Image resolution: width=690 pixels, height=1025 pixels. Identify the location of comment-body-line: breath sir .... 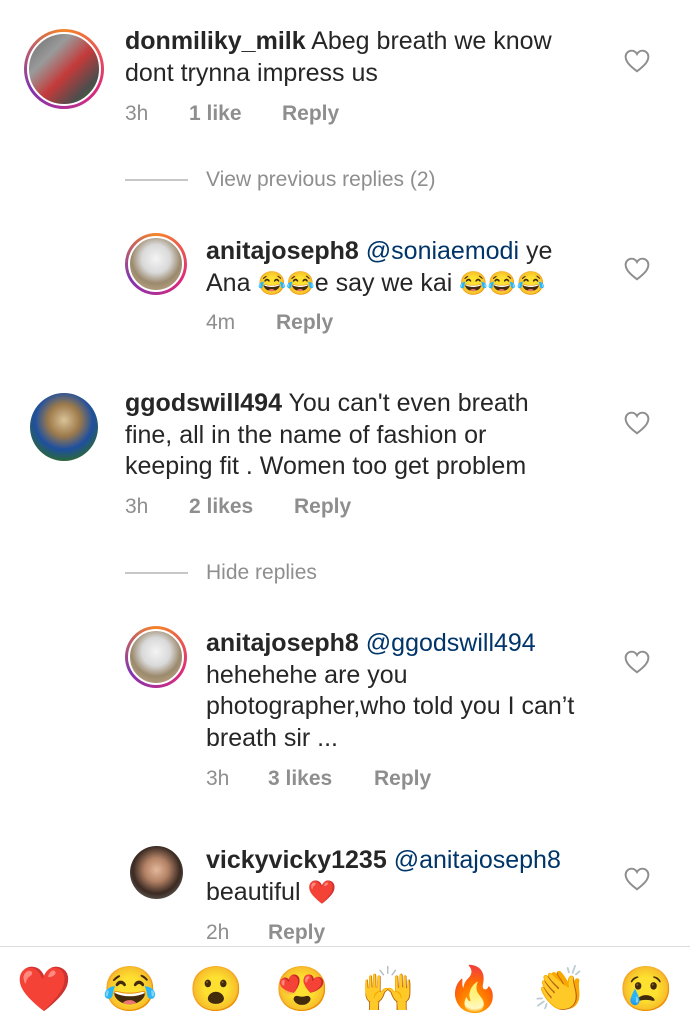
(272, 737).